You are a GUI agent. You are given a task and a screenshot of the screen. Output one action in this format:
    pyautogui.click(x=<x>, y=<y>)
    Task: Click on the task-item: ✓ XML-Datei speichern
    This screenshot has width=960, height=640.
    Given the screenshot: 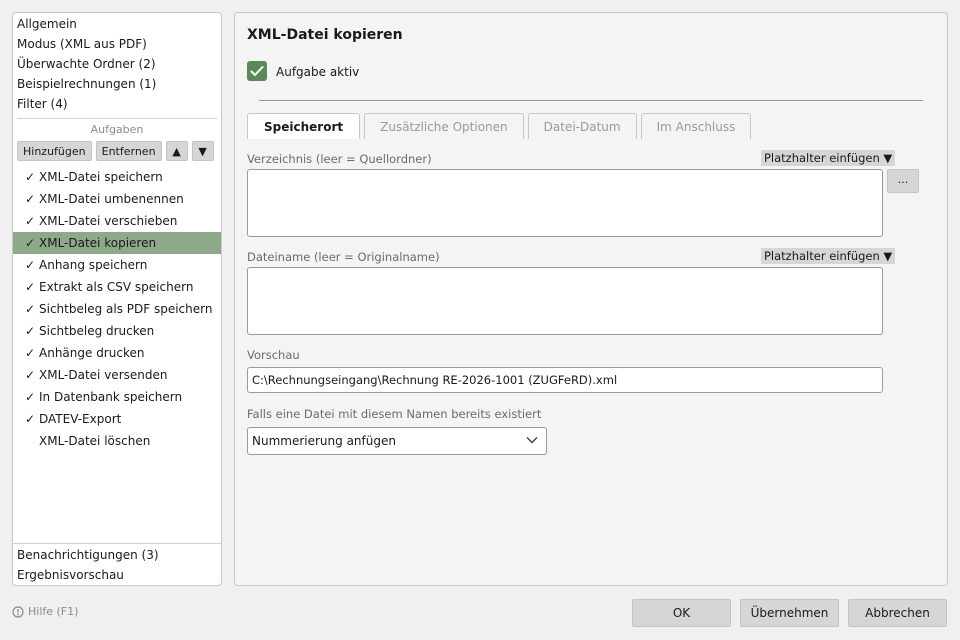 What is the action you would take?
    pyautogui.click(x=117, y=177)
    